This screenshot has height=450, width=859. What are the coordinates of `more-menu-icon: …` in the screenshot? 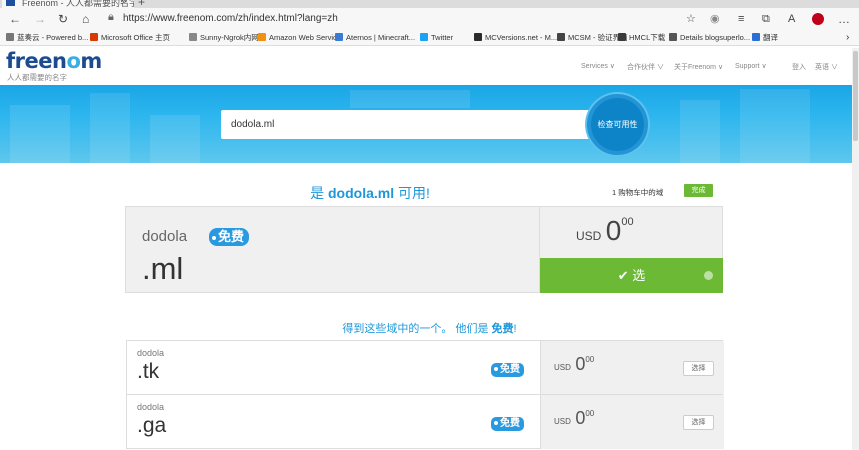 It's located at (844, 19).